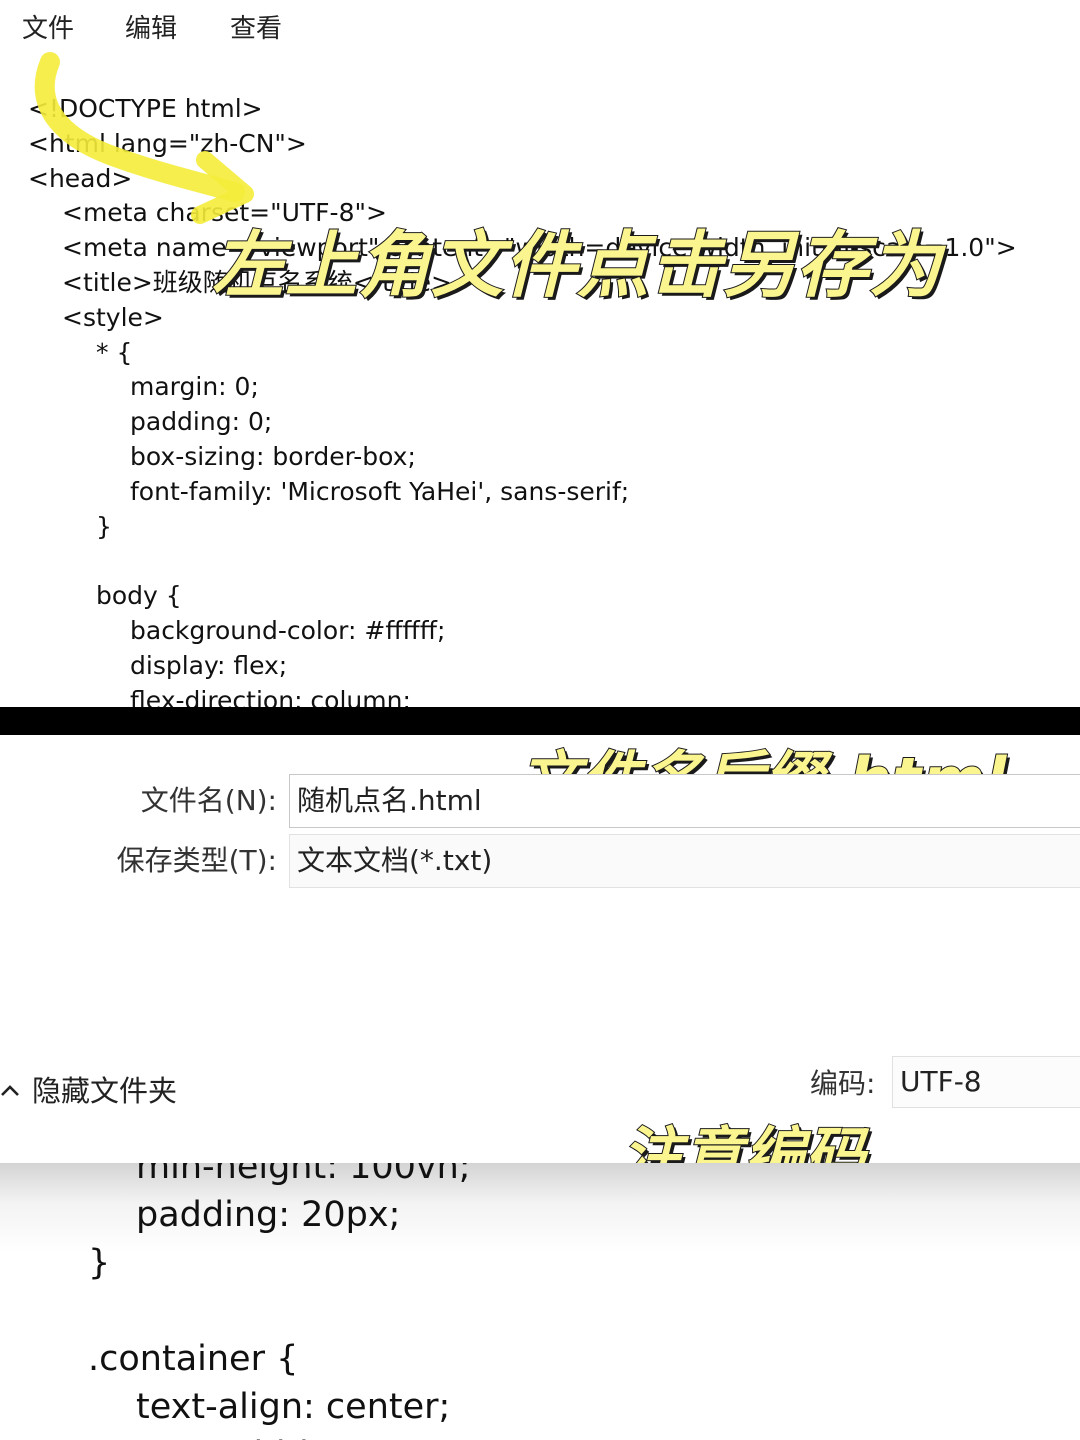 This screenshot has height=1440, width=1080. I want to click on panel-divider, so click(540, 721).